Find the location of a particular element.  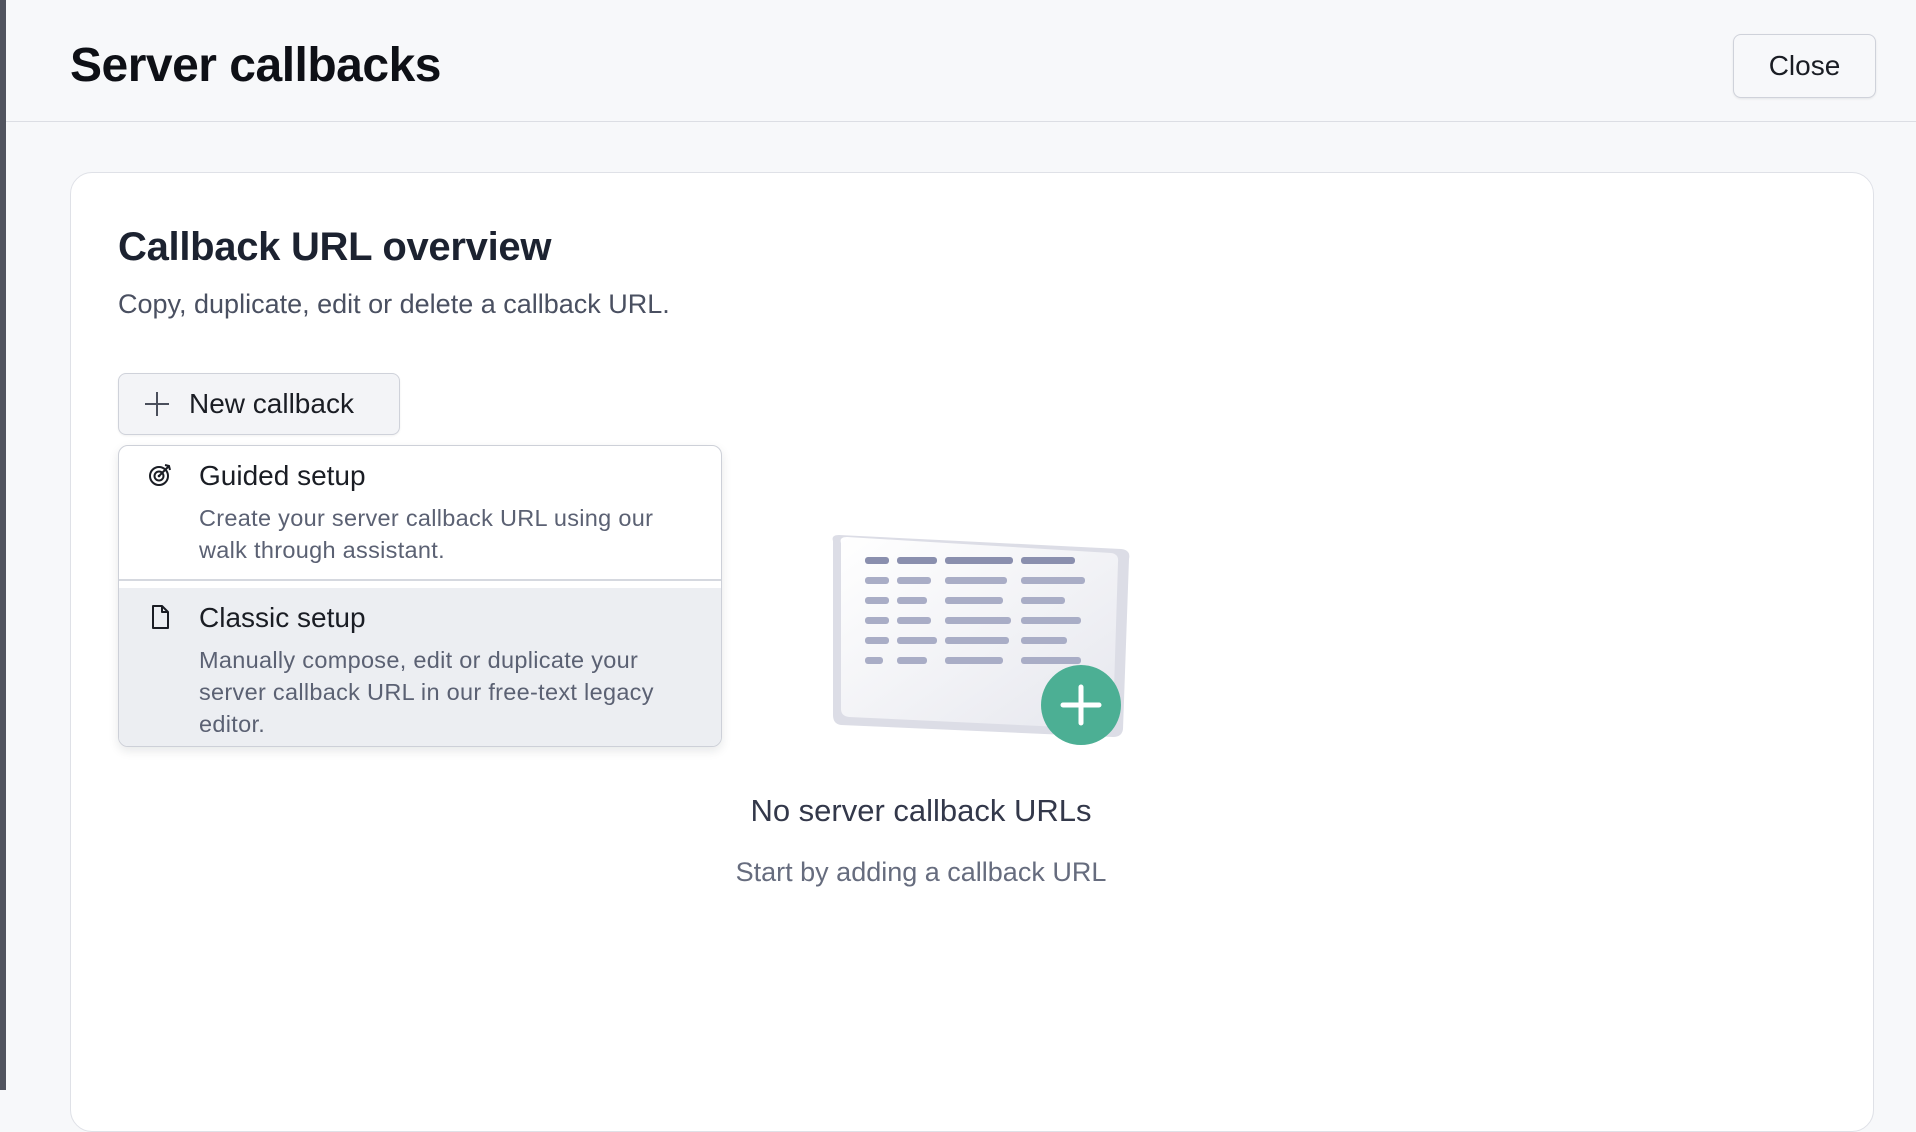

new-callback-label: New callback is located at coordinates (271, 403).